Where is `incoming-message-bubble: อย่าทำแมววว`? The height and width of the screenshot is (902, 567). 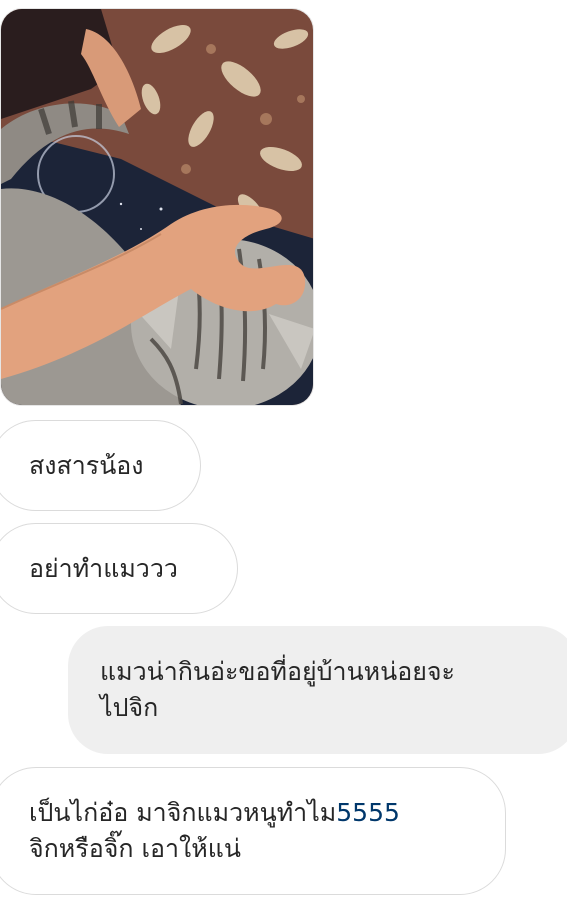
incoming-message-bubble: อย่าทำแมววว is located at coordinates (119, 568).